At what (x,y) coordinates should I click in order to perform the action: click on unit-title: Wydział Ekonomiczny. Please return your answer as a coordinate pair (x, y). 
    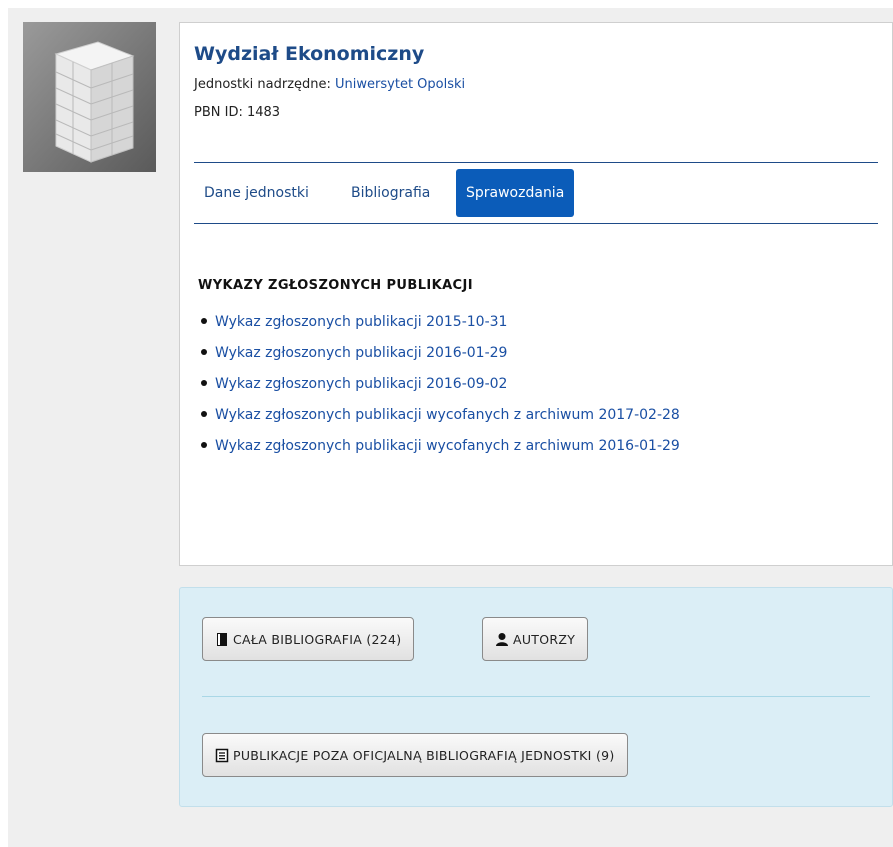
    Looking at the image, I should click on (309, 54).